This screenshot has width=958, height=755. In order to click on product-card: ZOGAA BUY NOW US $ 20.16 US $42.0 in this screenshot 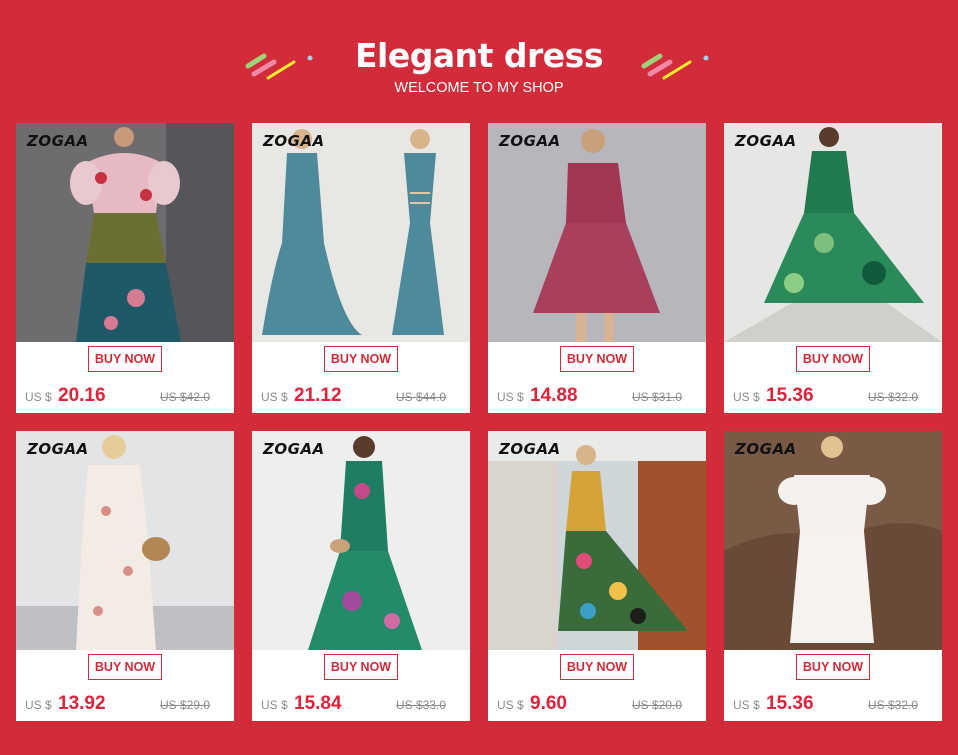, I will do `click(125, 268)`.